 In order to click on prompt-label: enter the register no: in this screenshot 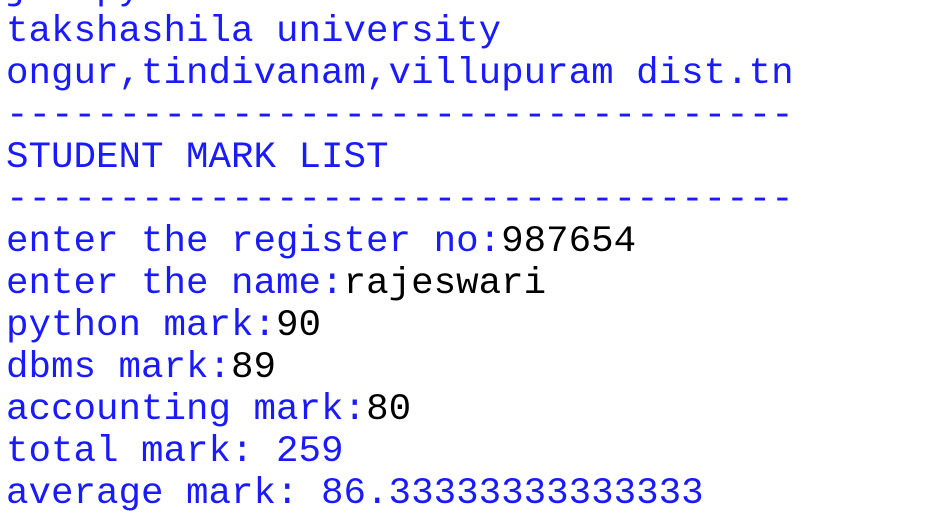, I will do `click(254, 242)`.